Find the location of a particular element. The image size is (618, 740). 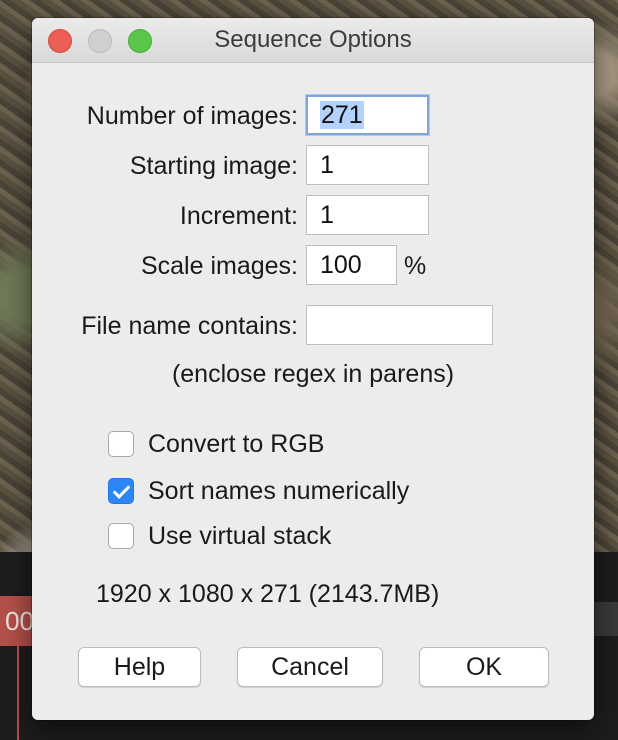

ok-button: OK is located at coordinates (484, 667).